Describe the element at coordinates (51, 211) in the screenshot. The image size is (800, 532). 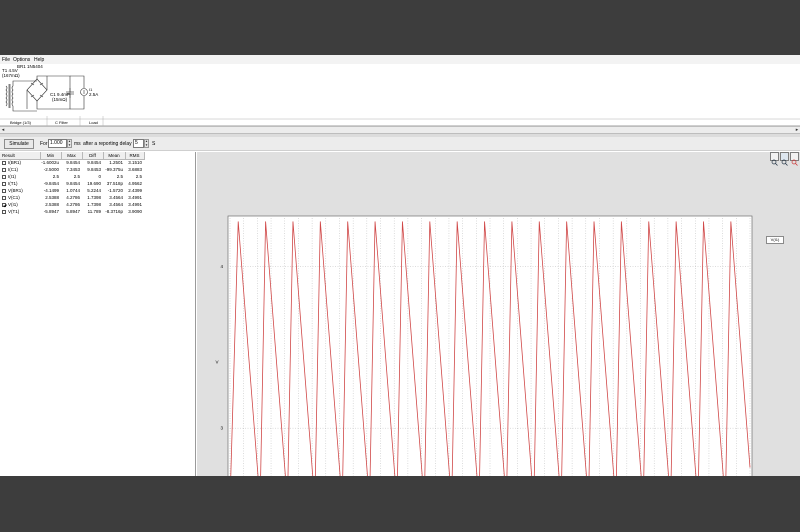
I see `result-min-cell: -5.8947` at that location.